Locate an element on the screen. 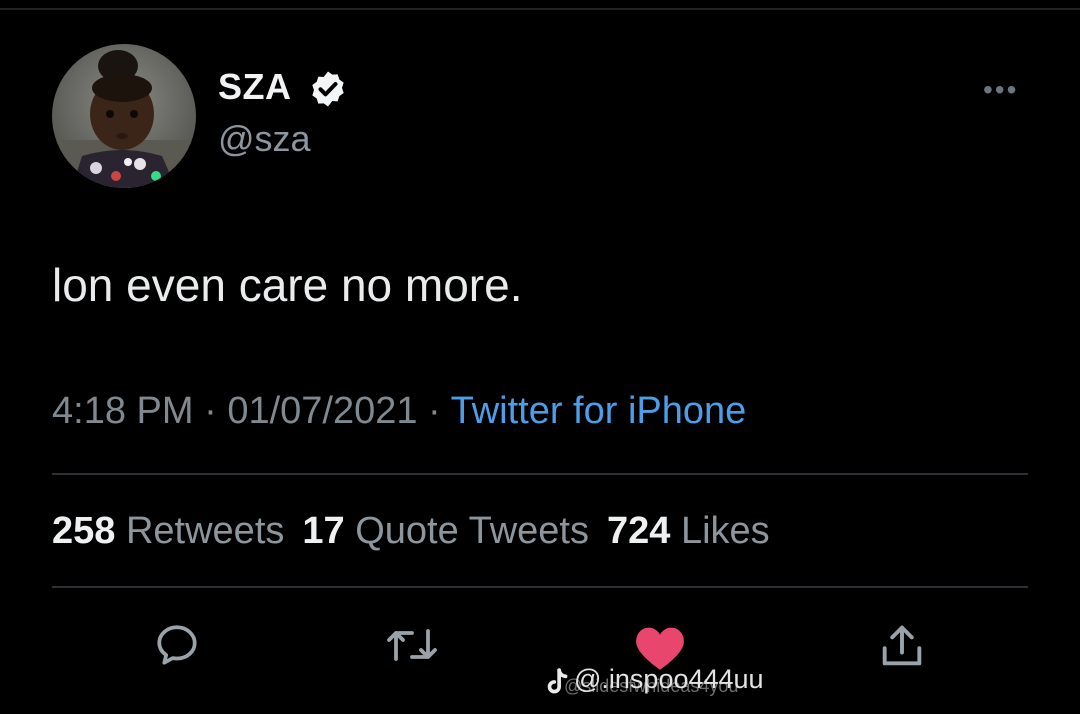 Image resolution: width=1080 pixels, height=714 pixels. avatar is located at coordinates (124, 116).